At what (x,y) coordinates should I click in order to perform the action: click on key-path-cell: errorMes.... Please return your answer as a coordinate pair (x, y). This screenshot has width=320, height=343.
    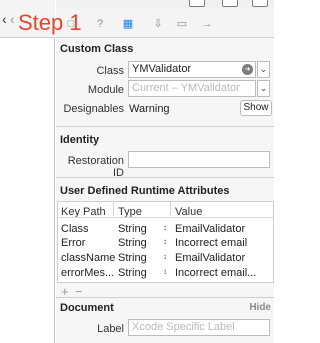
    Looking at the image, I should click on (87, 273).